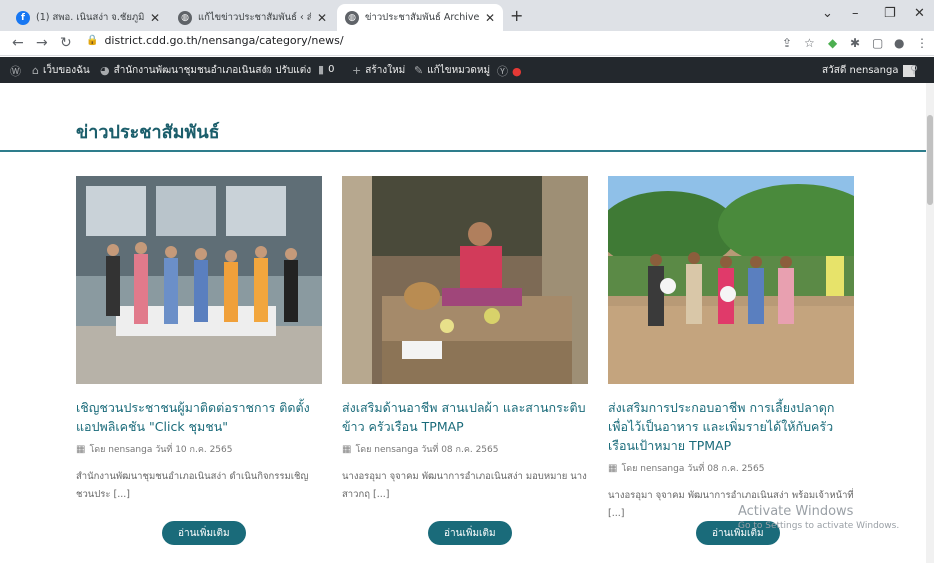 This screenshot has width=934, height=563. What do you see at coordinates (267, 70) in the screenshot?
I see `brush-icon: ✎` at bounding box center [267, 70].